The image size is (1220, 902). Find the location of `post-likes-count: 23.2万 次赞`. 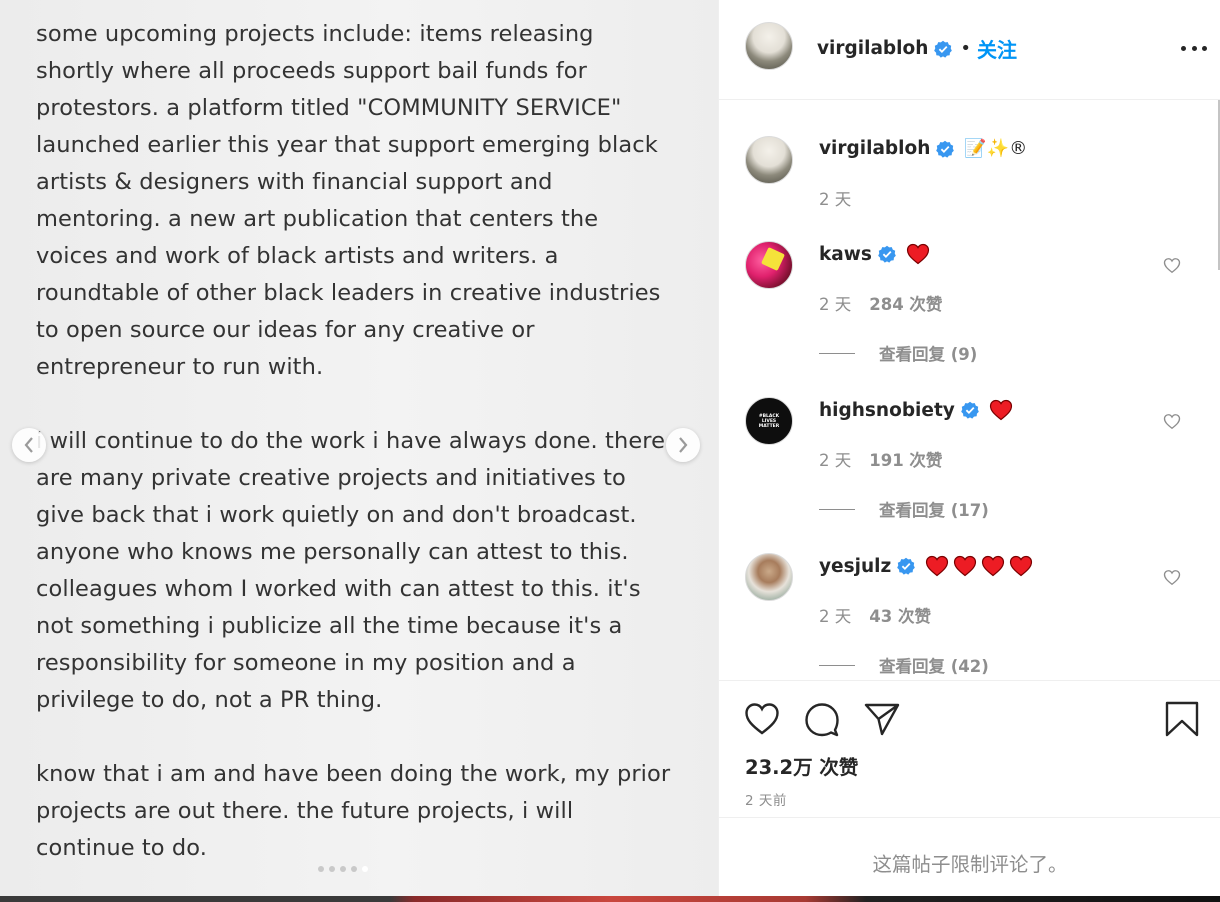

post-likes-count: 23.2万 次赞 is located at coordinates (801, 765).